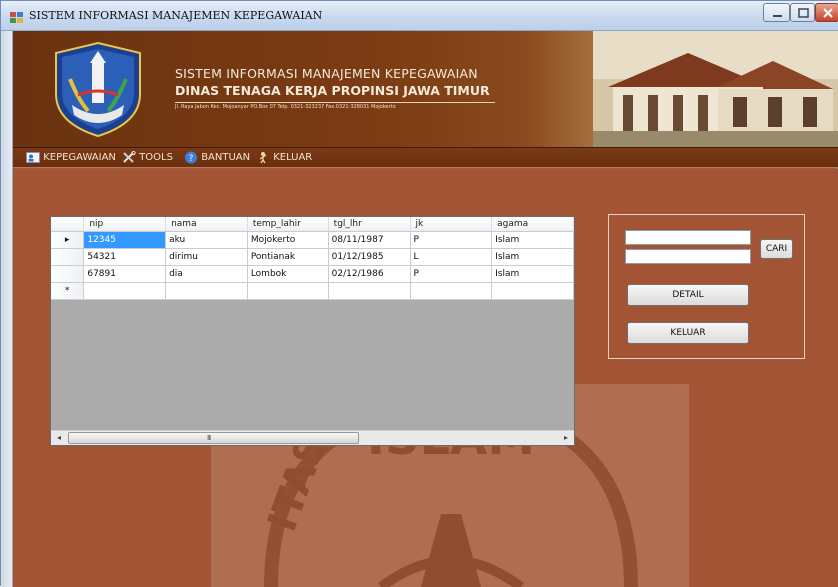  What do you see at coordinates (176, 15) in the screenshot?
I see `window-title: SISTEM INFORMASI MANAJEMEN KEPEGAWAIAN` at bounding box center [176, 15].